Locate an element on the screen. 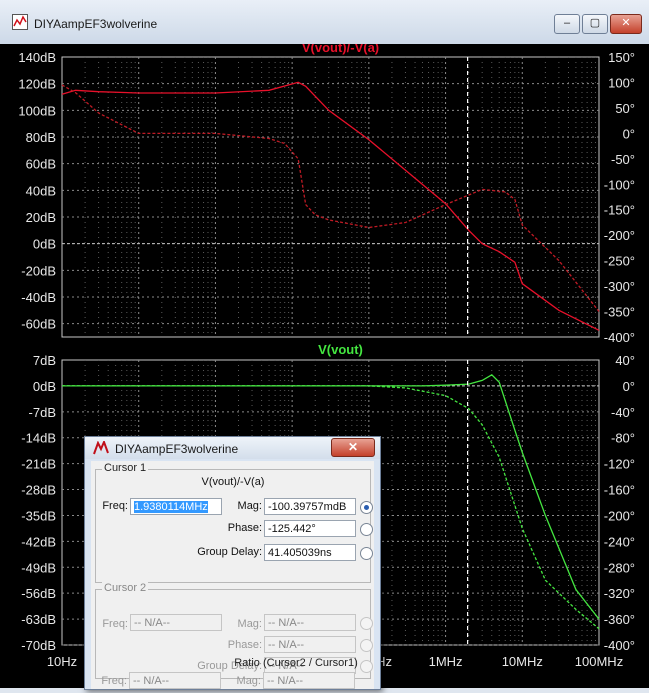 The height and width of the screenshot is (693, 649). ratio-freq-input: -- N/A-- is located at coordinates (175, 680).